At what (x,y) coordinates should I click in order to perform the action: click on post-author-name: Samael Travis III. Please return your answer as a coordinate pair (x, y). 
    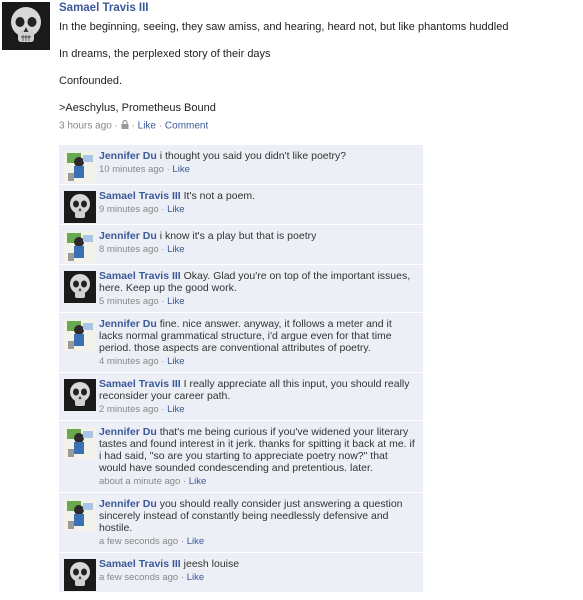
    Looking at the image, I should click on (319, 8).